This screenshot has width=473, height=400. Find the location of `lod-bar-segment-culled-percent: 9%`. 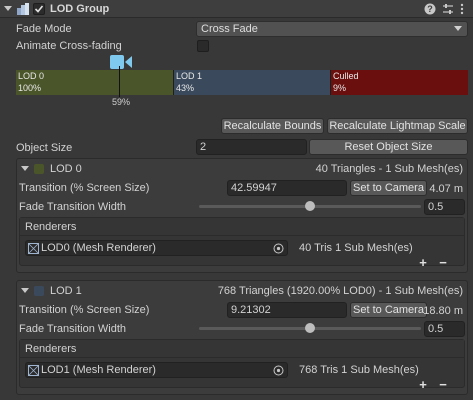

lod-bar-segment-culled-percent: 9% is located at coordinates (340, 88).